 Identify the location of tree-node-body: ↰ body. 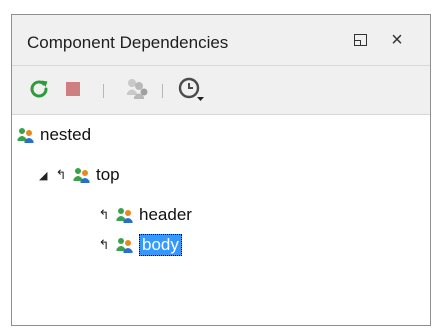
(140, 245).